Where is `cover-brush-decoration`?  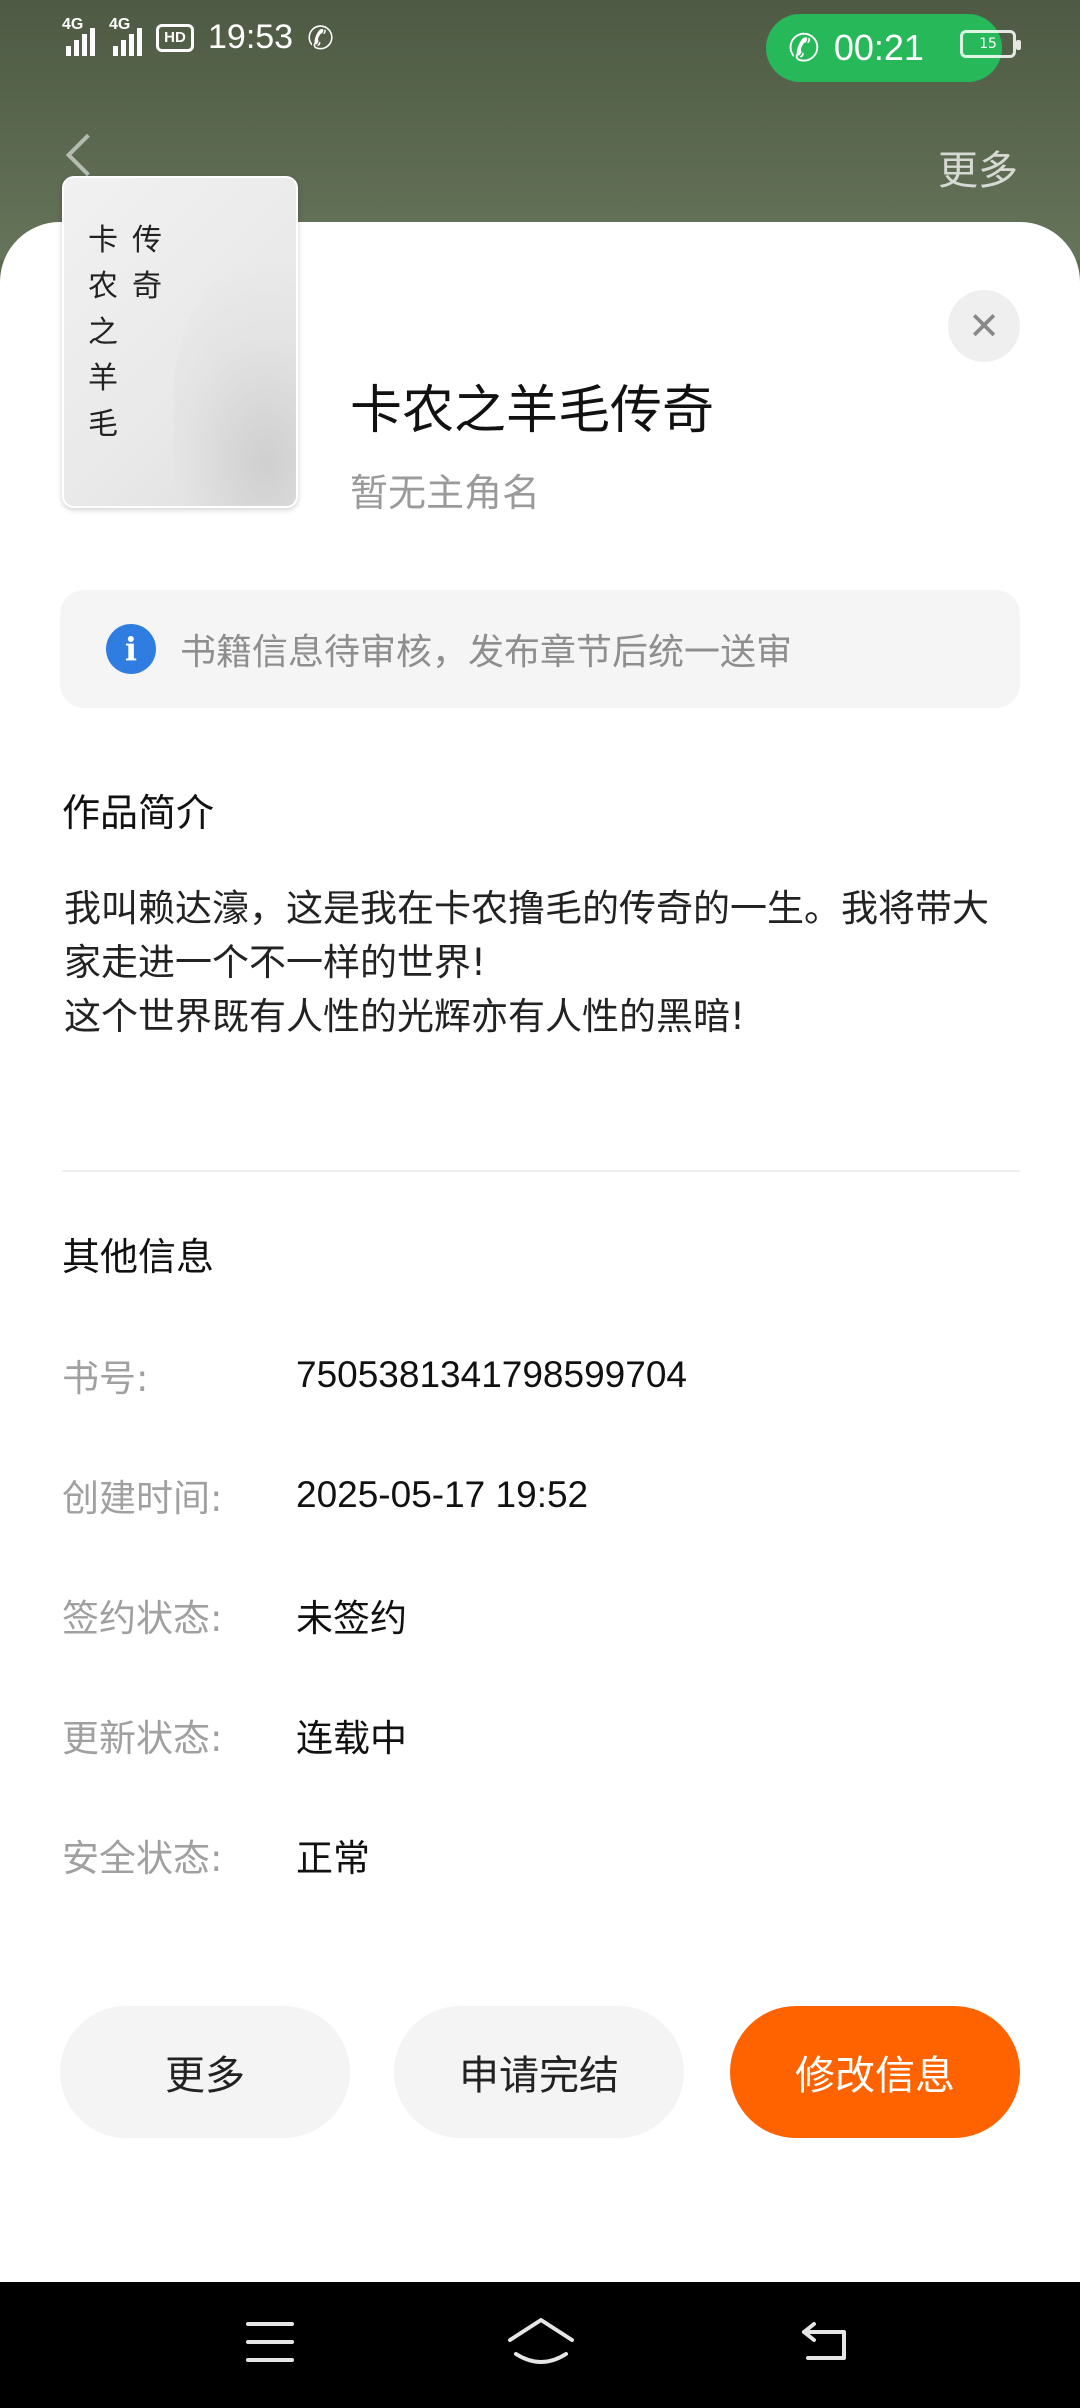 cover-brush-decoration is located at coordinates (235, 382).